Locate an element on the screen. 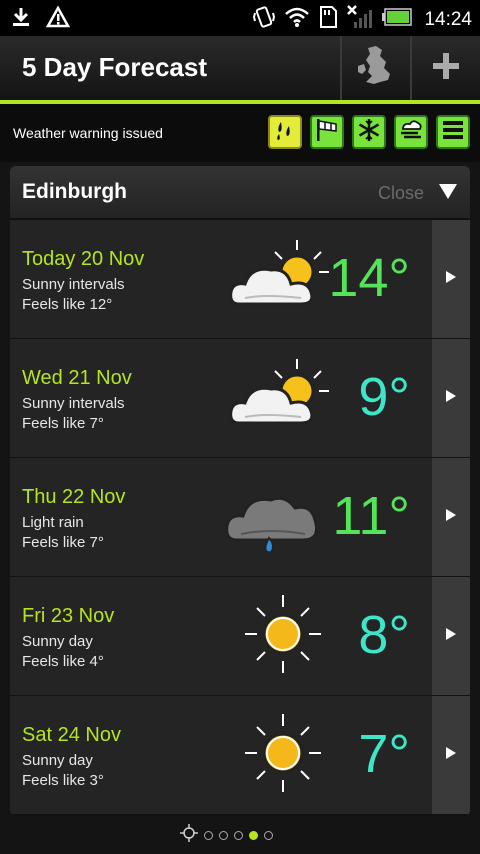 This screenshot has height=854, width=480. snow-warning-button is located at coordinates (369, 132).